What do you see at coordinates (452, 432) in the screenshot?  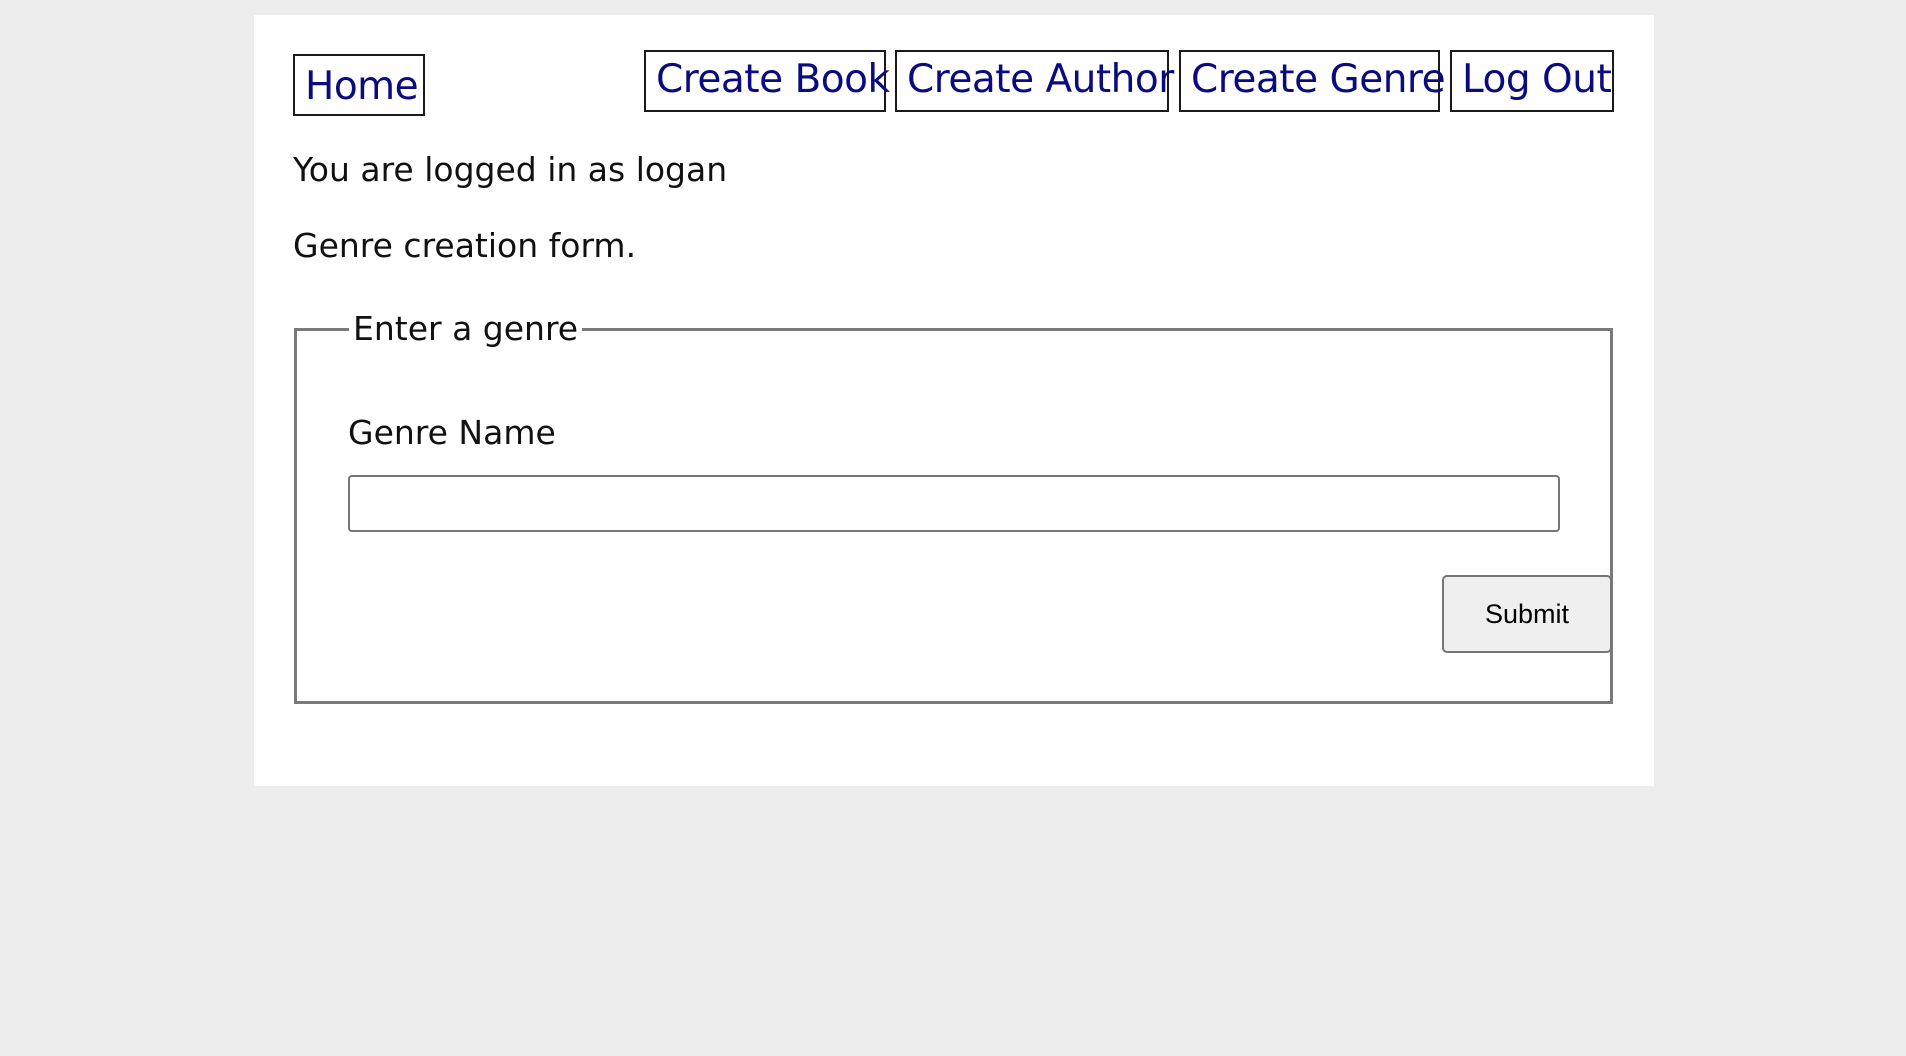 I see `genre-name-label: Genre Name` at bounding box center [452, 432].